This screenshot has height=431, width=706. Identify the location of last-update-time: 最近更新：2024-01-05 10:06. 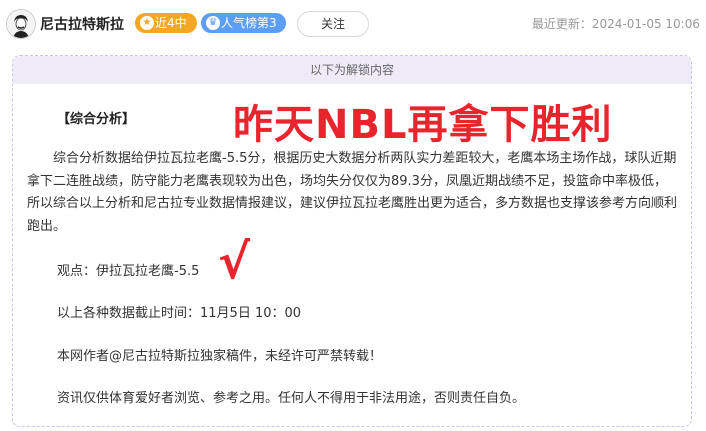
(615, 24).